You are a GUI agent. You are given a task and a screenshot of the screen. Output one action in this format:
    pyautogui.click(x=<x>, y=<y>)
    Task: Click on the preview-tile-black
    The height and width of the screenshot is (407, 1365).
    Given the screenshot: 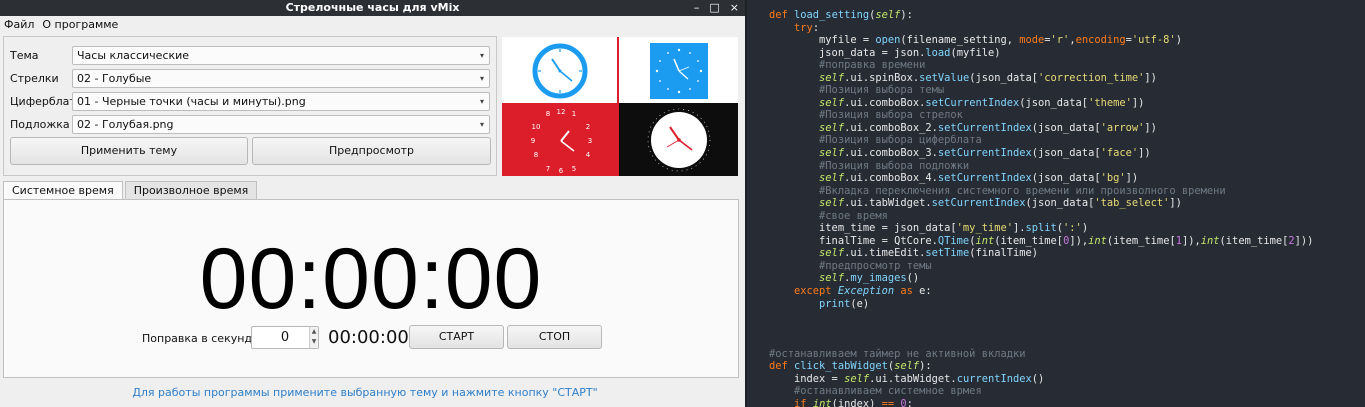 What is the action you would take?
    pyautogui.click(x=678, y=139)
    